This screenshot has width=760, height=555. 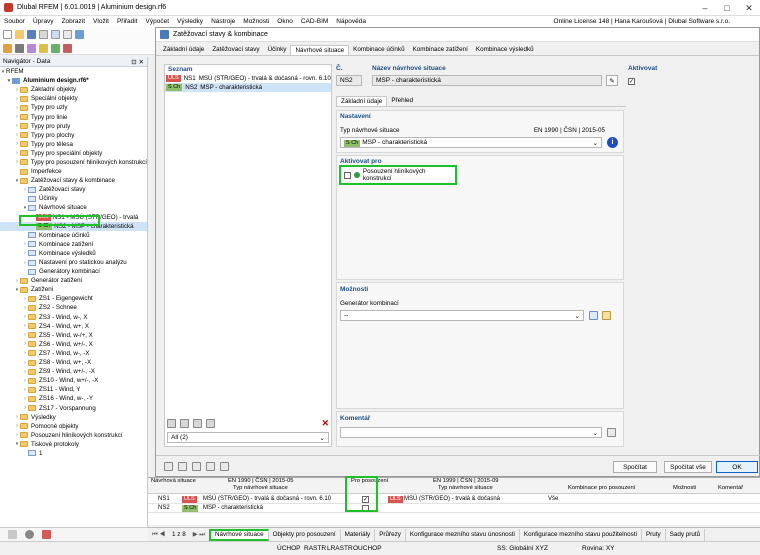 I want to click on status-uchop: ÚCHOP, so click(x=288, y=548).